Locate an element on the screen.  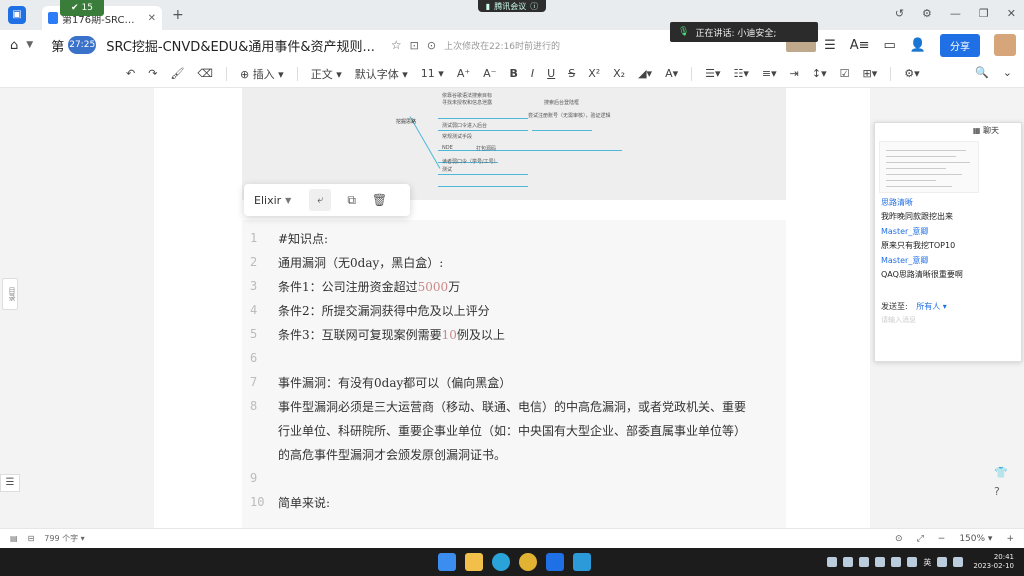
numbered-list-icon: ☷▾ is located at coordinates (741, 73).